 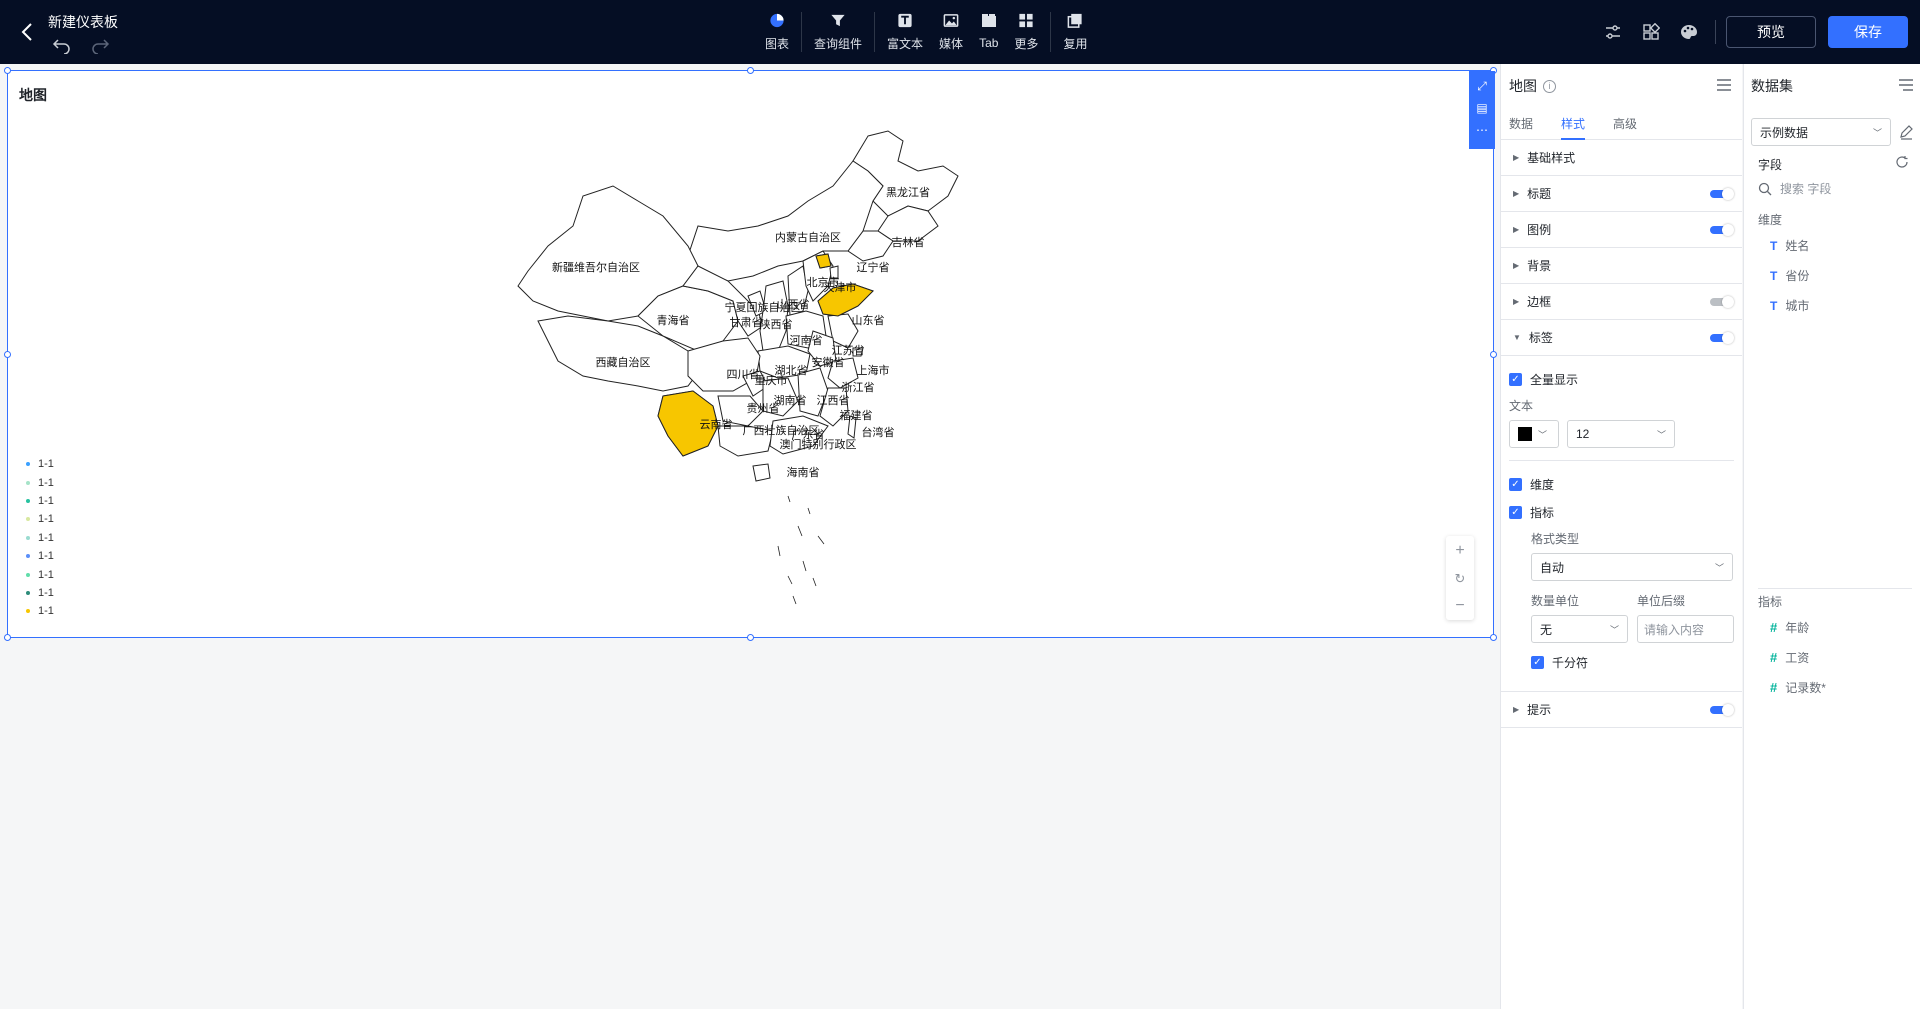 What do you see at coordinates (1771, 32) in the screenshot?
I see `preview-button: 预览` at bounding box center [1771, 32].